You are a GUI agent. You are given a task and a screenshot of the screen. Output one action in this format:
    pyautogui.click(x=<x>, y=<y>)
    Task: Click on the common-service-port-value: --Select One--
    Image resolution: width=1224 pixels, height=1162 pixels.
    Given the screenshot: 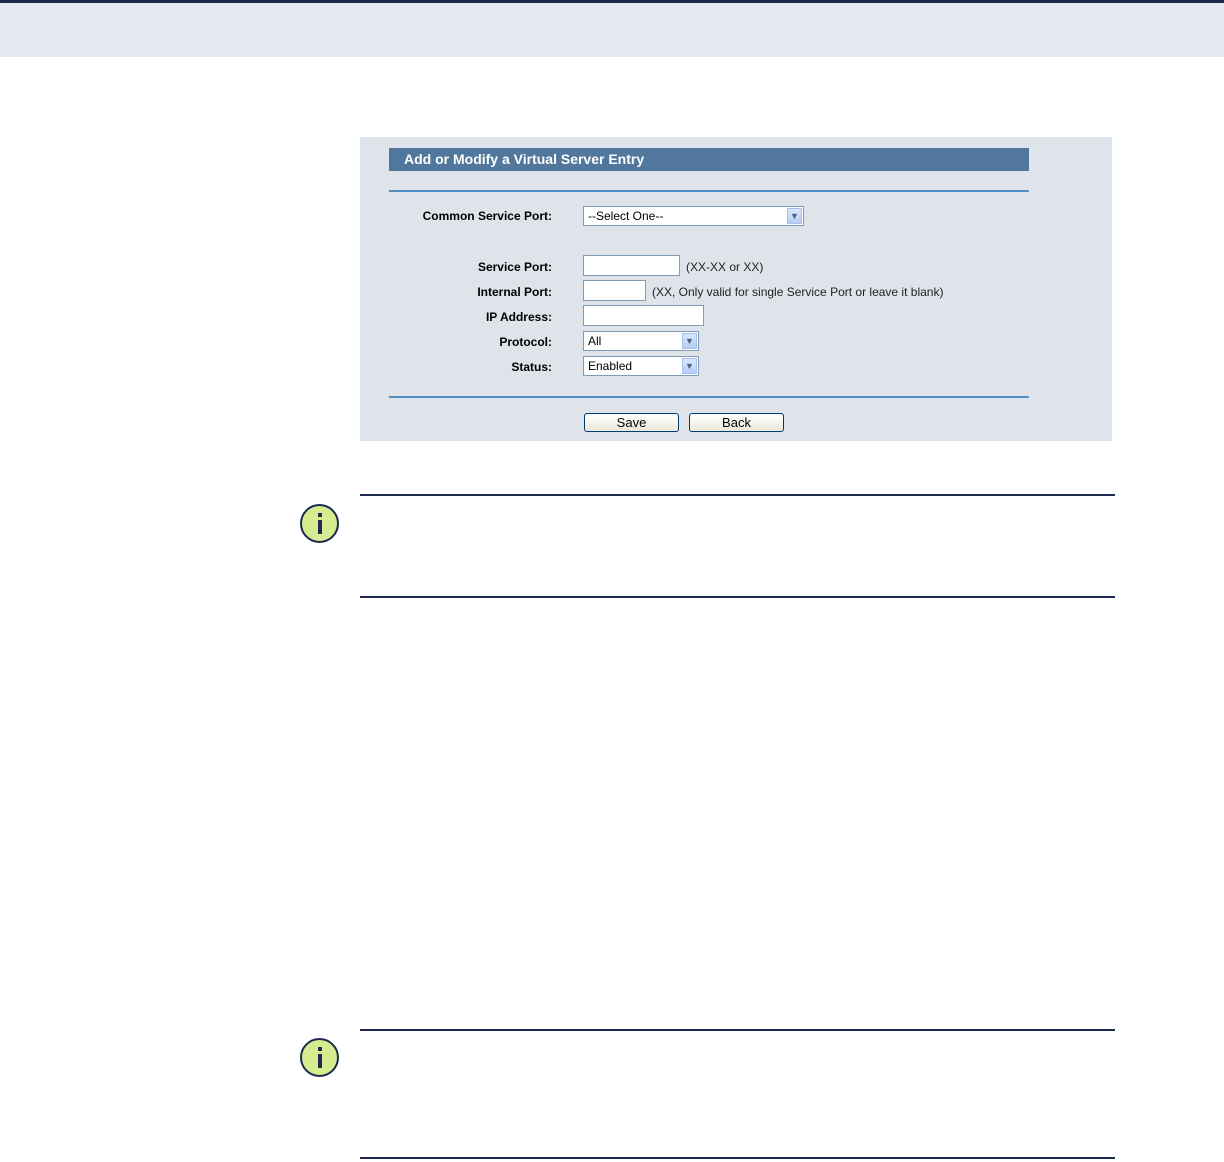 What is the action you would take?
    pyautogui.click(x=626, y=216)
    